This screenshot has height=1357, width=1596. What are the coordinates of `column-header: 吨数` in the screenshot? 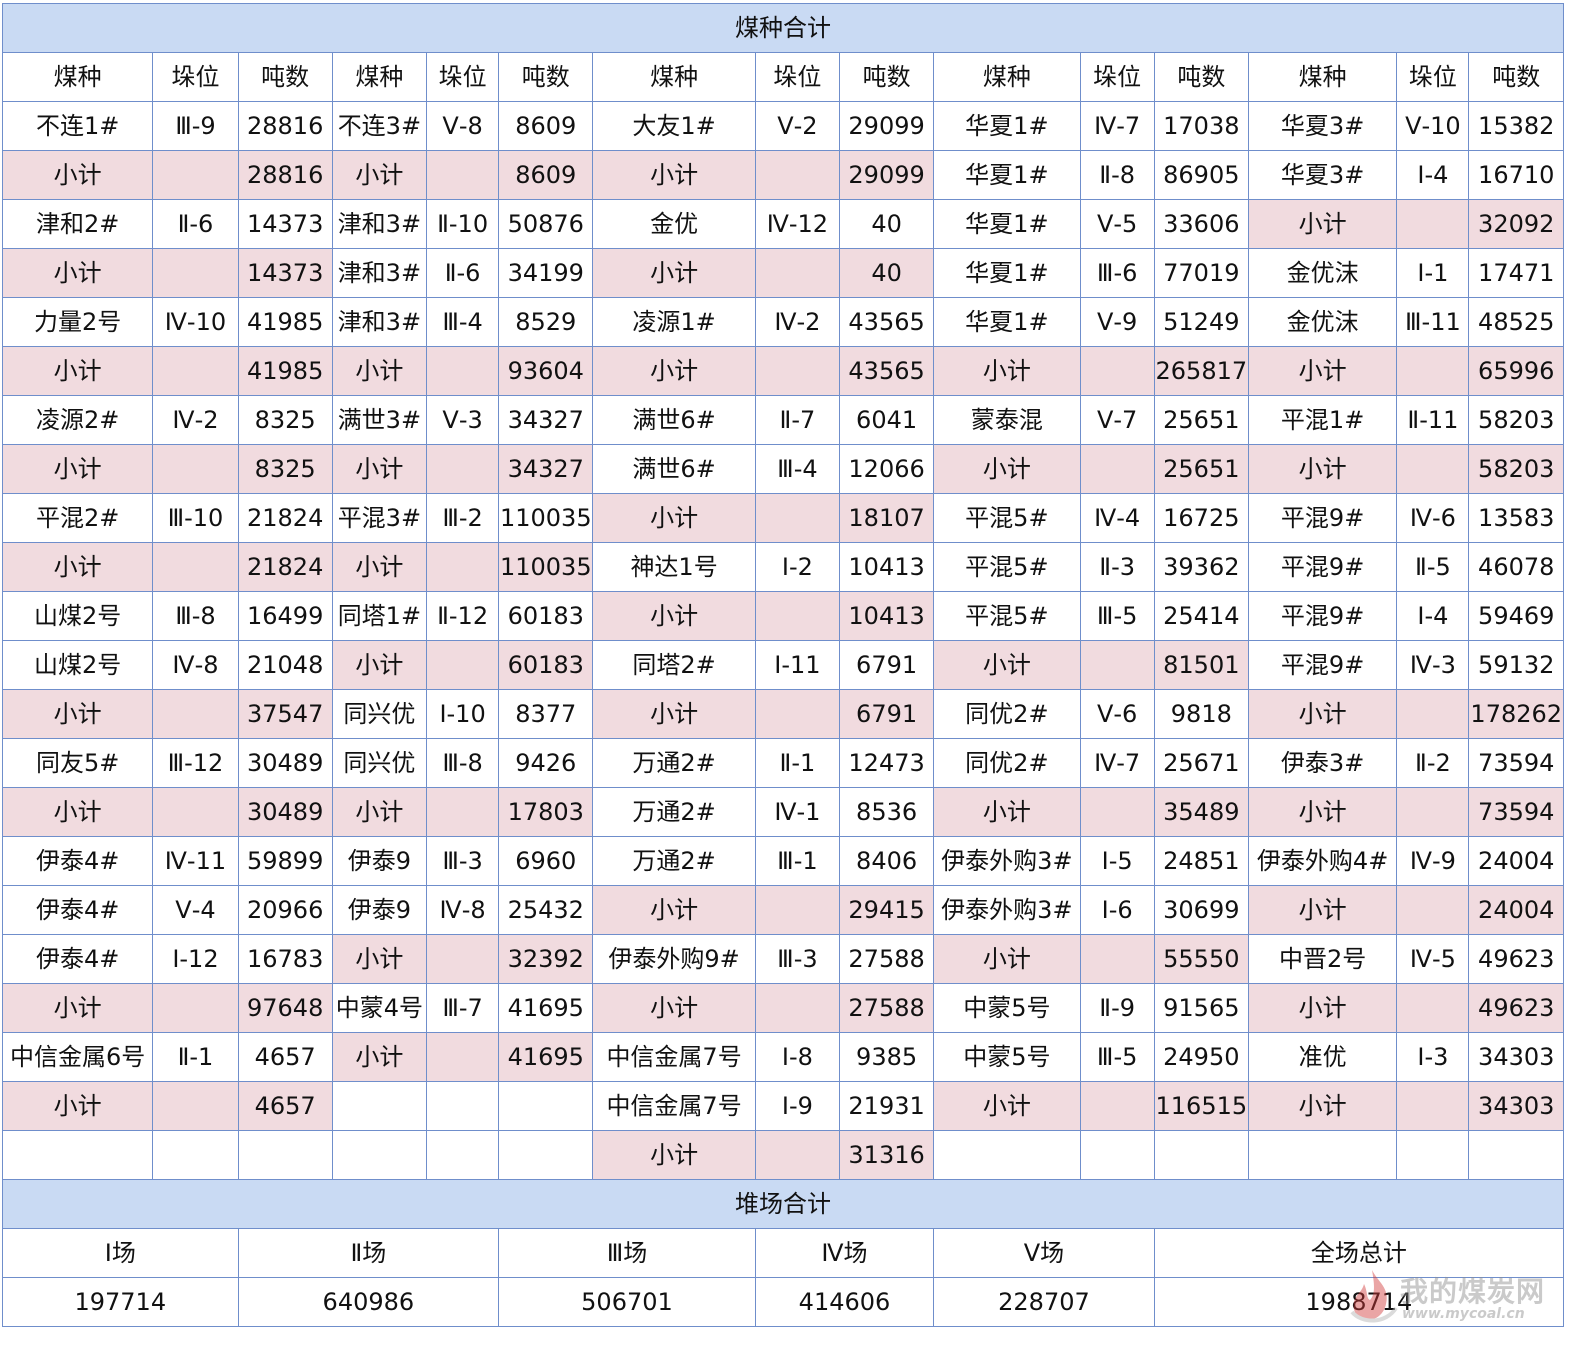 It's located at (1516, 77).